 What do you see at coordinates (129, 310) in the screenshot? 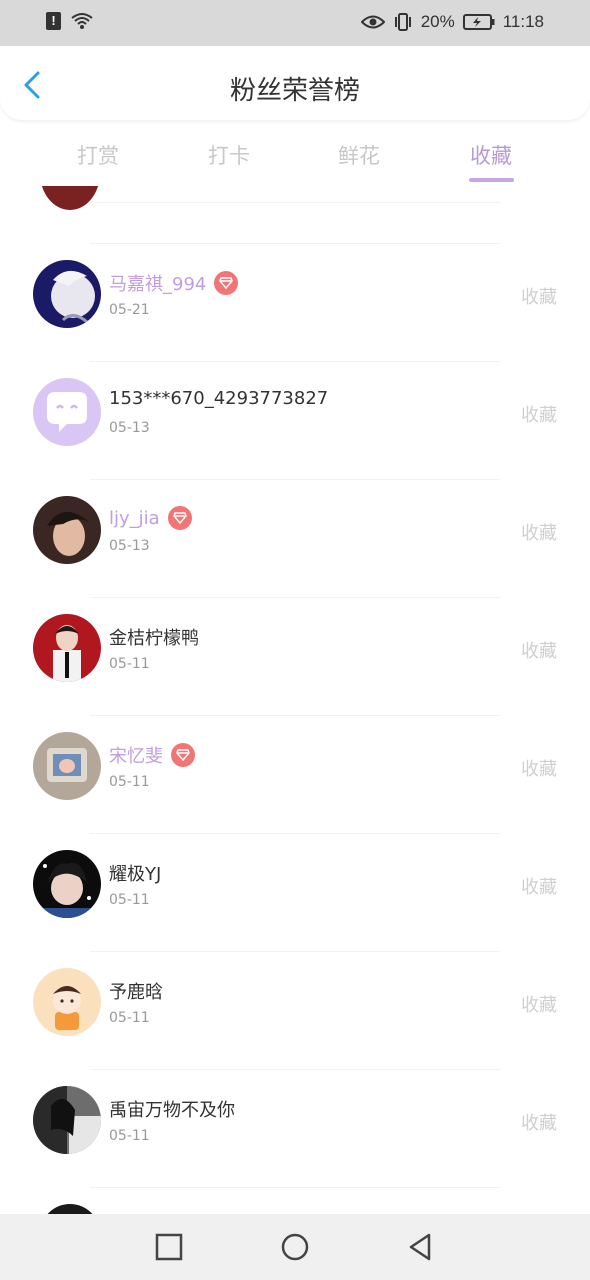
I see `date: 05-21` at bounding box center [129, 310].